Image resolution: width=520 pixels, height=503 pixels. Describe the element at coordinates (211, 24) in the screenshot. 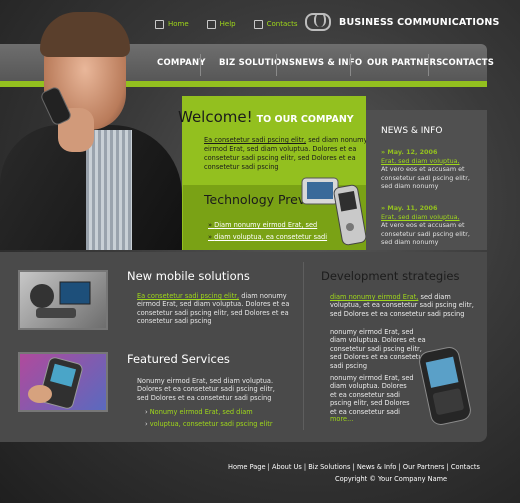

I see `help-icon` at that location.